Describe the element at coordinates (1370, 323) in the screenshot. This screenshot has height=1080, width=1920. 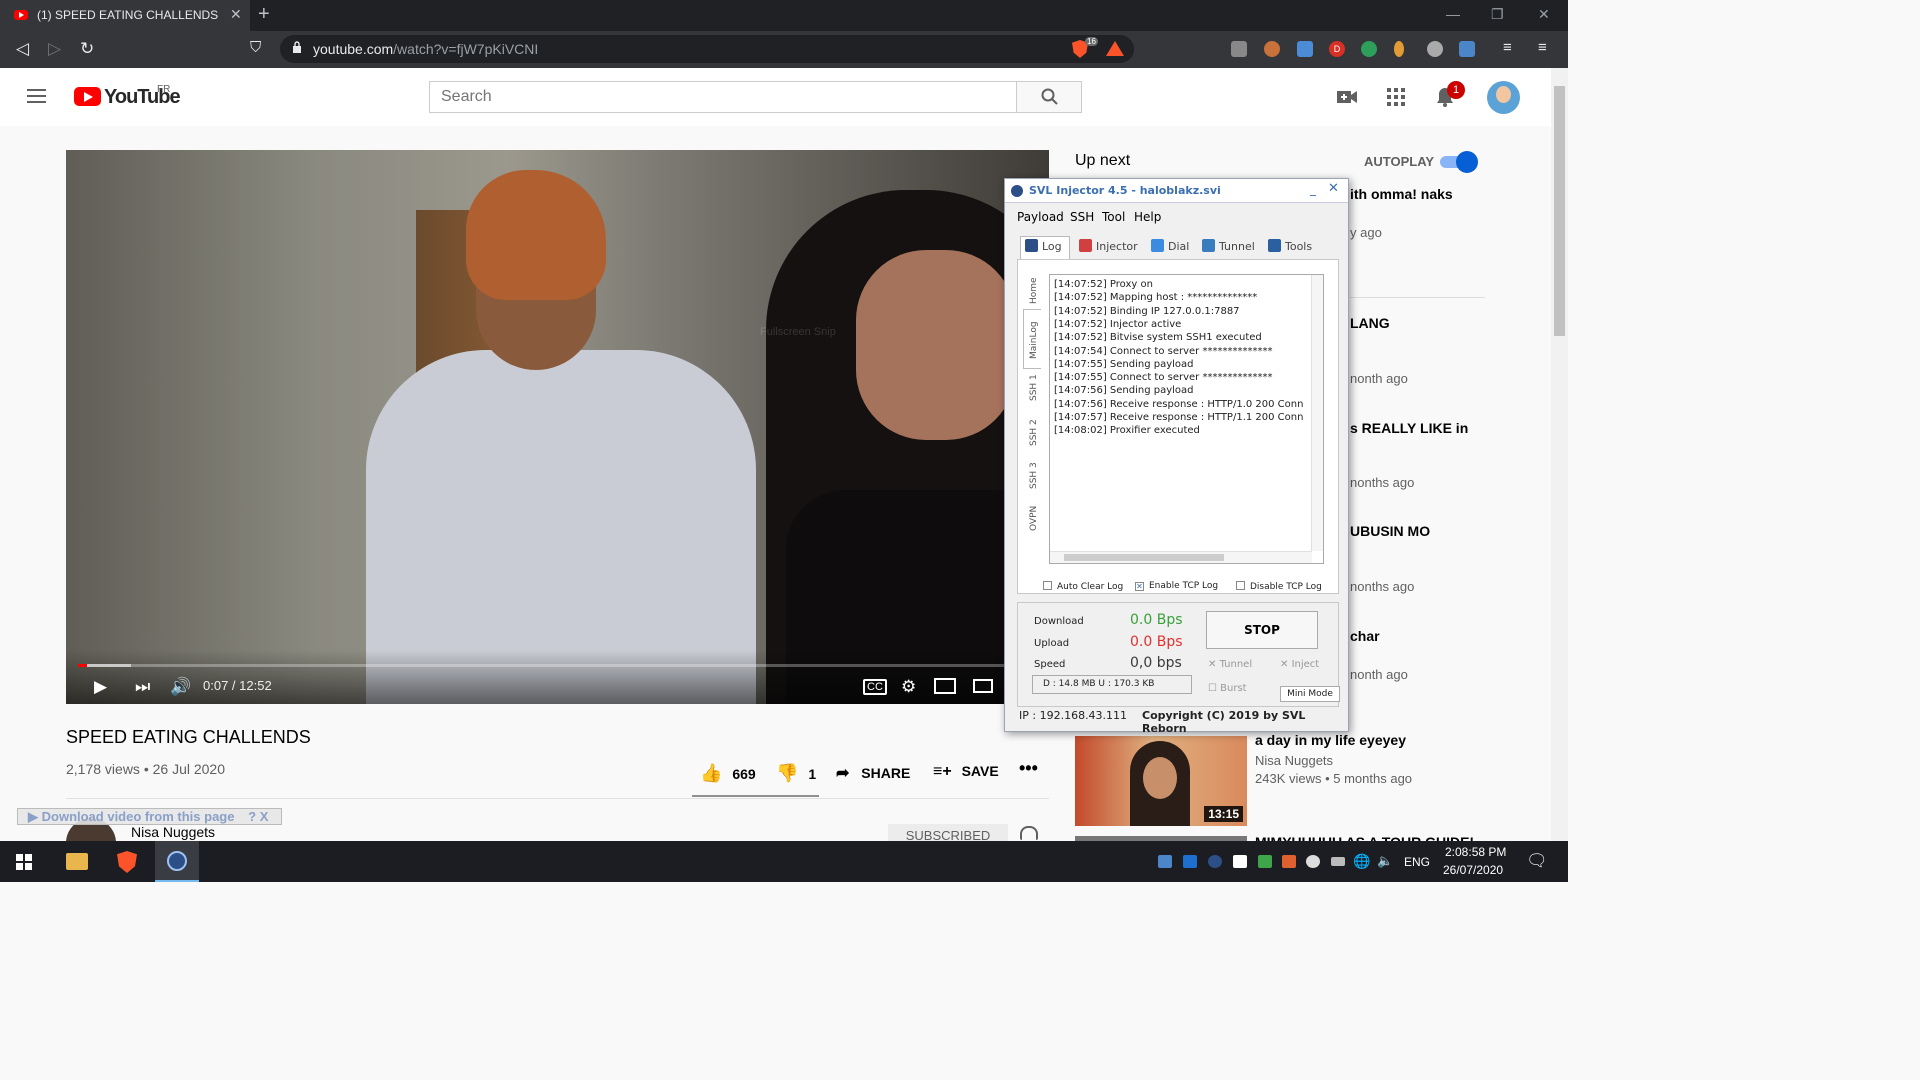
I see `sidebar-item-title: LANG` at that location.